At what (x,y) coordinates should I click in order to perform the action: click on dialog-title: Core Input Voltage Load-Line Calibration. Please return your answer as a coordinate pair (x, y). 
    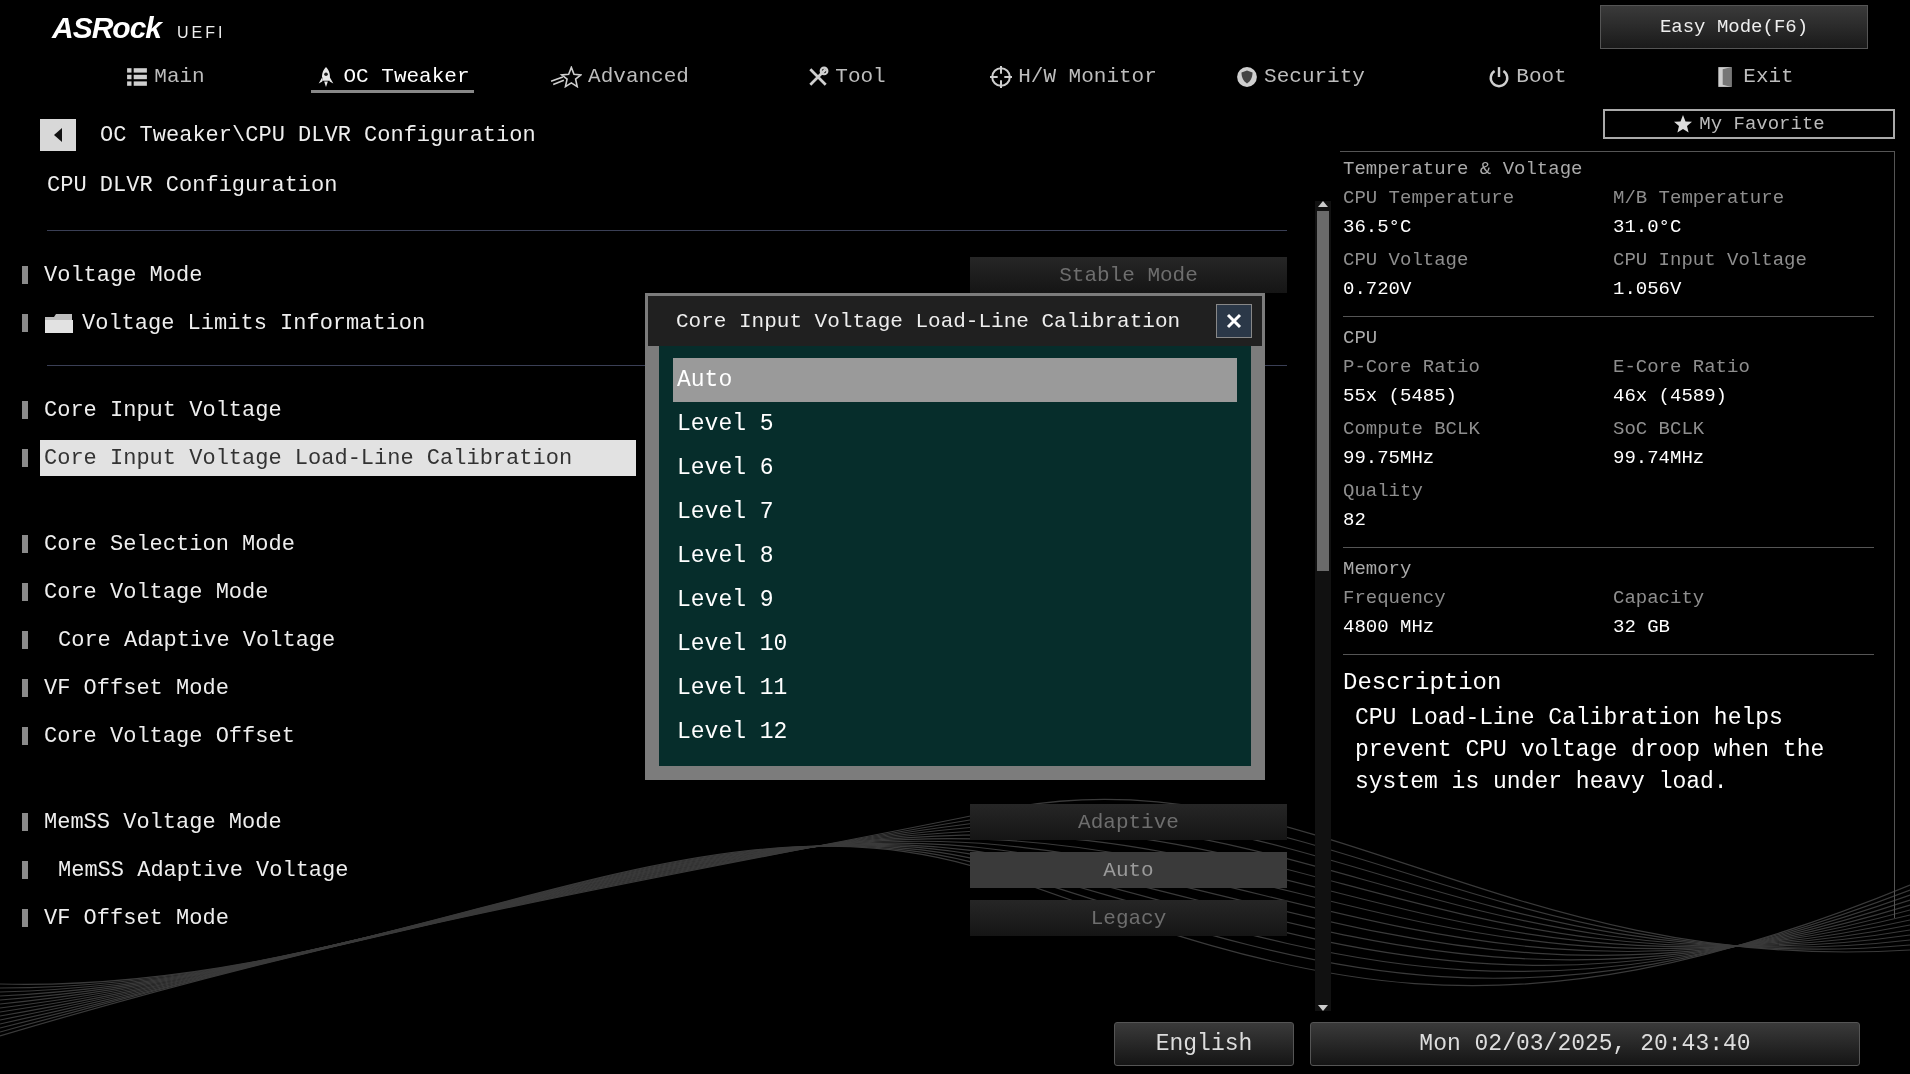
    Looking at the image, I should click on (928, 321).